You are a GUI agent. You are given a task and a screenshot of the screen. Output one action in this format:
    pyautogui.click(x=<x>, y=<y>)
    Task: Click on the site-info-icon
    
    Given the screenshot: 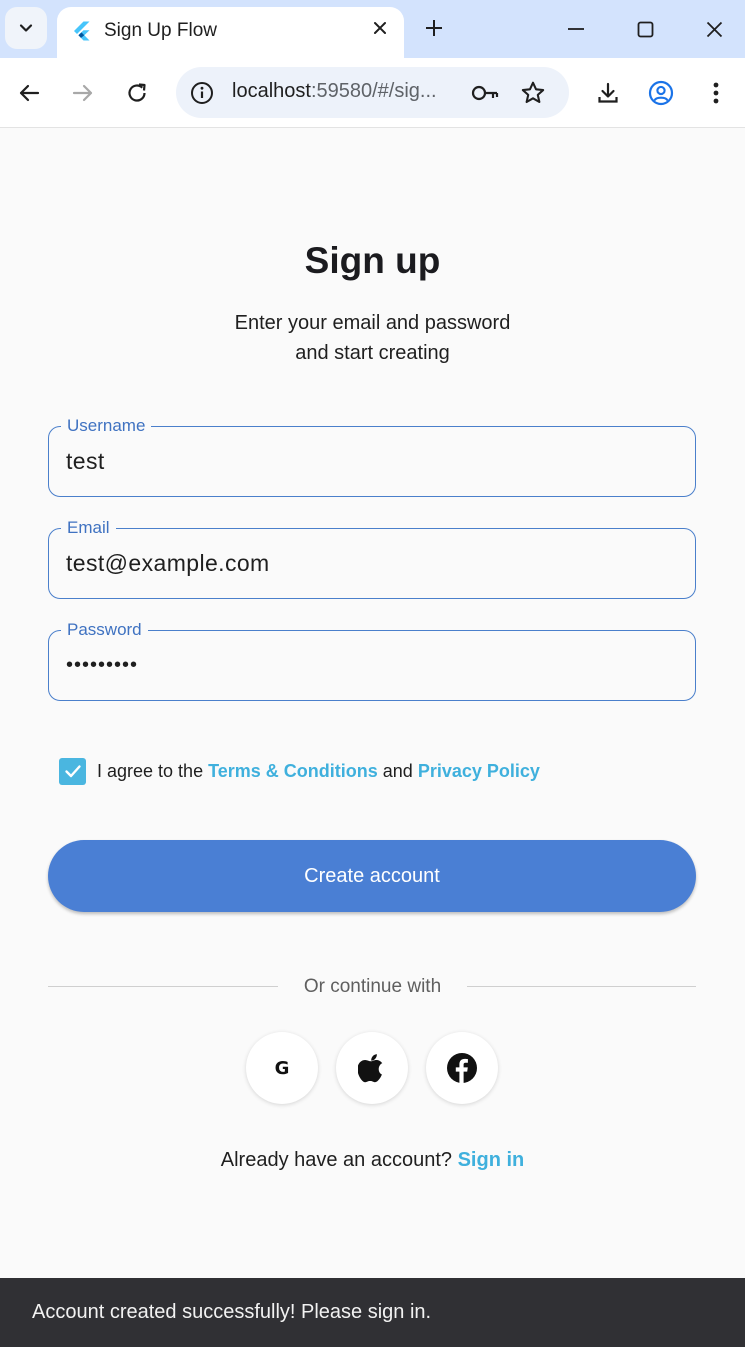 What is the action you would take?
    pyautogui.click(x=201, y=92)
    